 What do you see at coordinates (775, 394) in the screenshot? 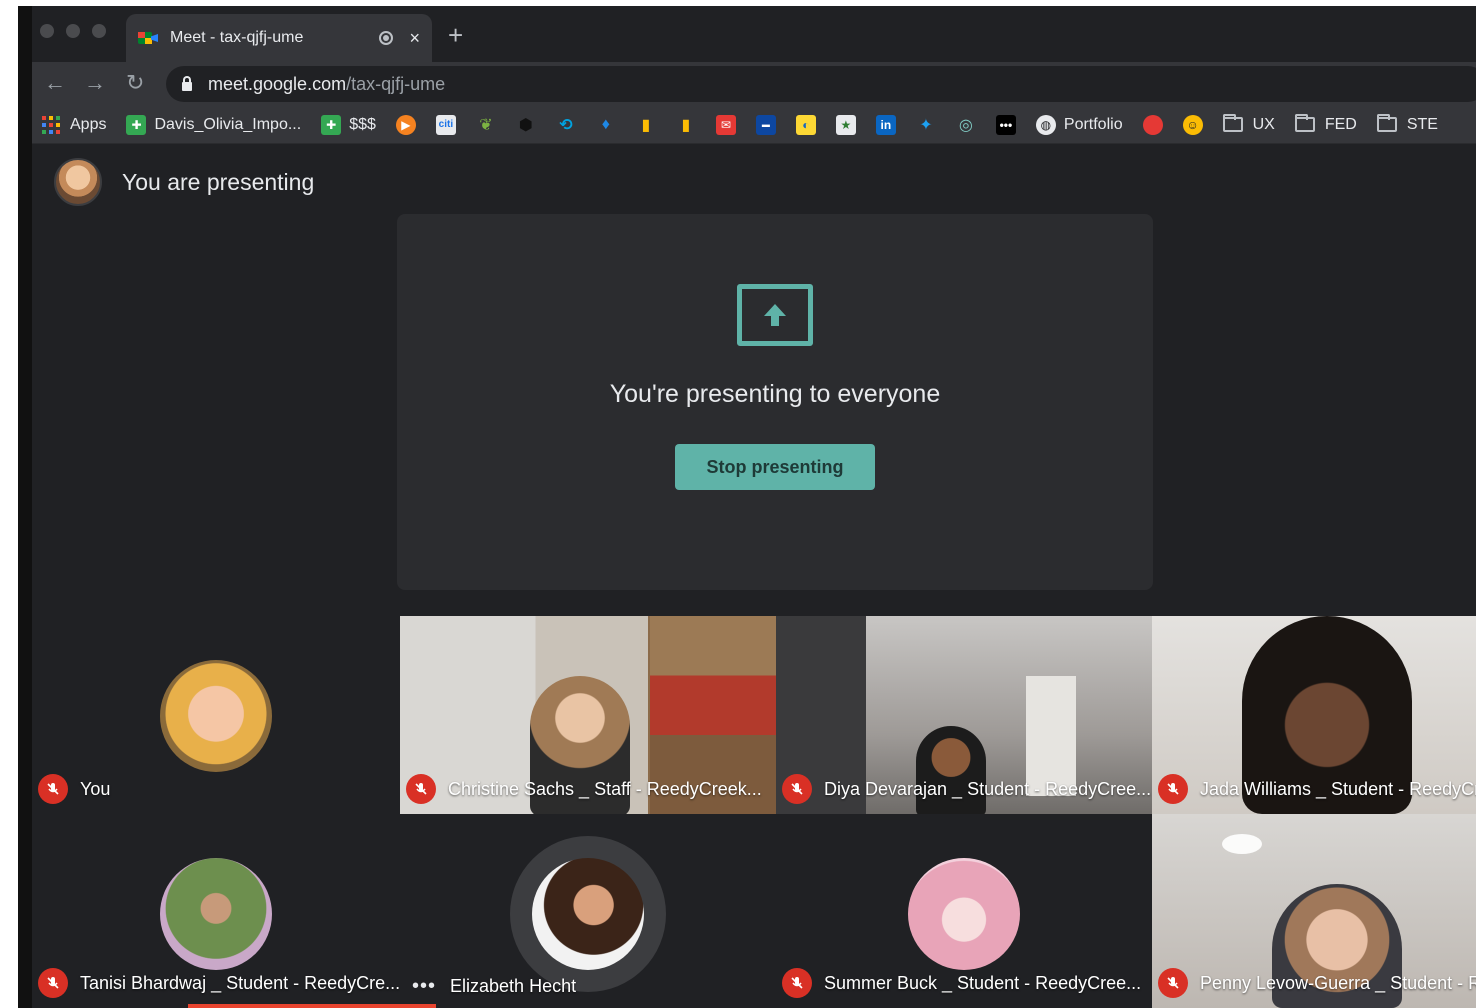
I see `present-message: You're presenting to everyone` at bounding box center [775, 394].